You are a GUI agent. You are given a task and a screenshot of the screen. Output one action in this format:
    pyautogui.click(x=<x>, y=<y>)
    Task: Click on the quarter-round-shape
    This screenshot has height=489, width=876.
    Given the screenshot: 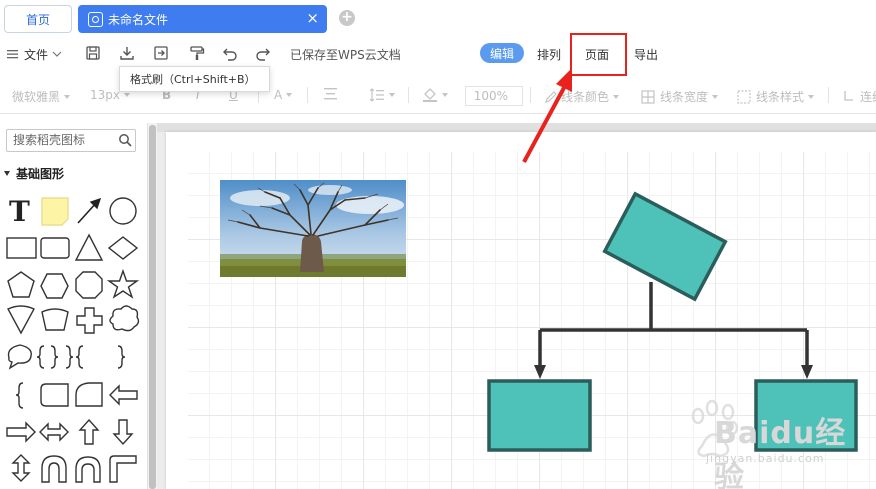 What is the action you would take?
    pyautogui.click(x=89, y=394)
    